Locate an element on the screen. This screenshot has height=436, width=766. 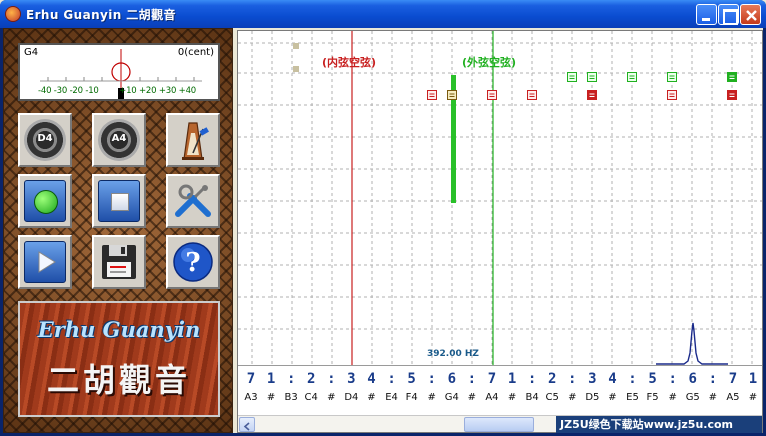
d4-tone-button: D4 is located at coordinates (45, 140).